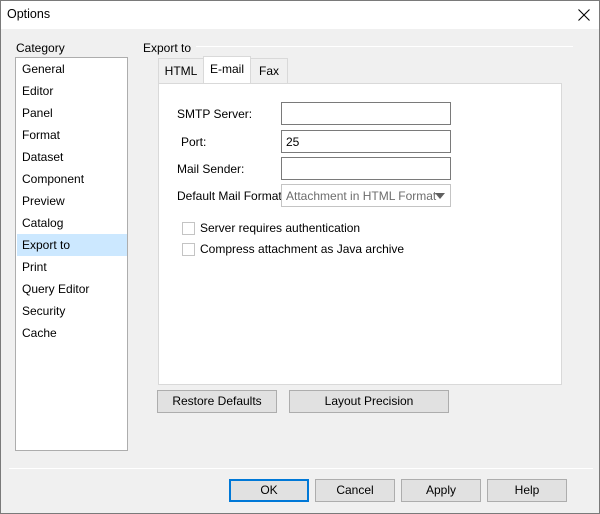 The width and height of the screenshot is (600, 514). I want to click on help-button: Help, so click(527, 490).